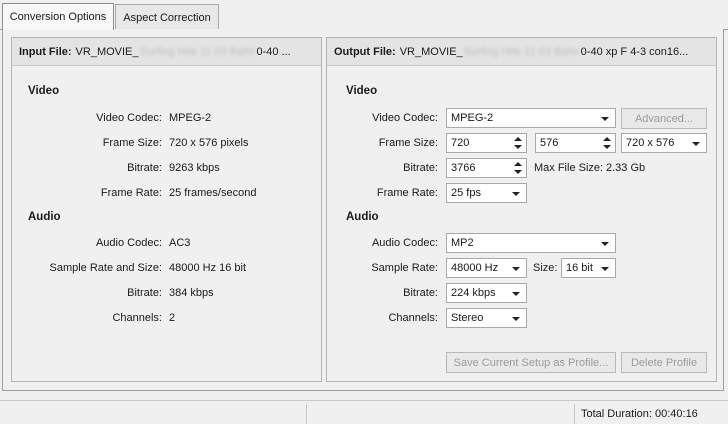 This screenshot has width=728, height=424. What do you see at coordinates (486, 193) in the screenshot?
I see `frame-rate-dropdown: 25 fps` at bounding box center [486, 193].